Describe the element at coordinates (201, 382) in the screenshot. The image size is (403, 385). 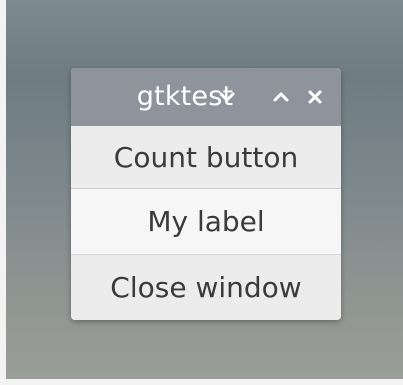
I see `screen-border-bottom` at that location.